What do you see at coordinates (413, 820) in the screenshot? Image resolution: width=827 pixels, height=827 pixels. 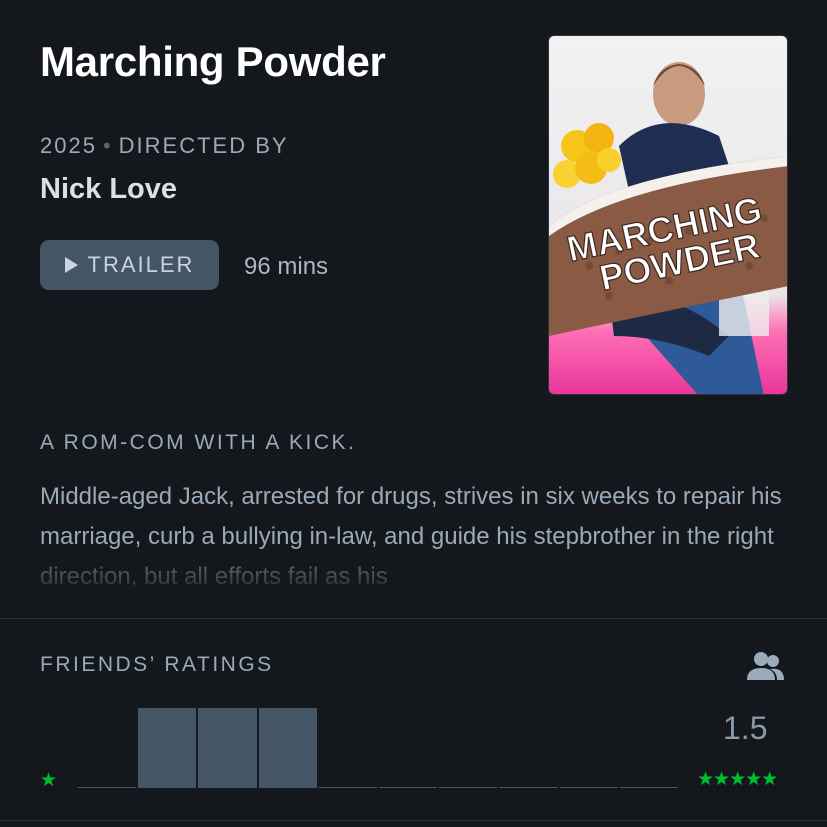 I see `bottom-divider` at bounding box center [413, 820].